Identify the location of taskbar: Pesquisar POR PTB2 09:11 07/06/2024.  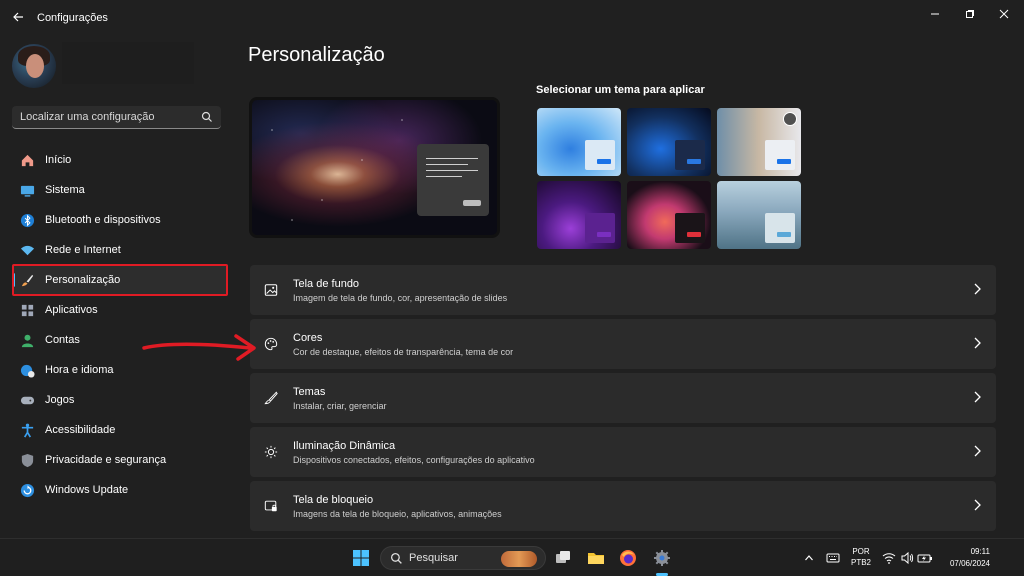
(512, 557).